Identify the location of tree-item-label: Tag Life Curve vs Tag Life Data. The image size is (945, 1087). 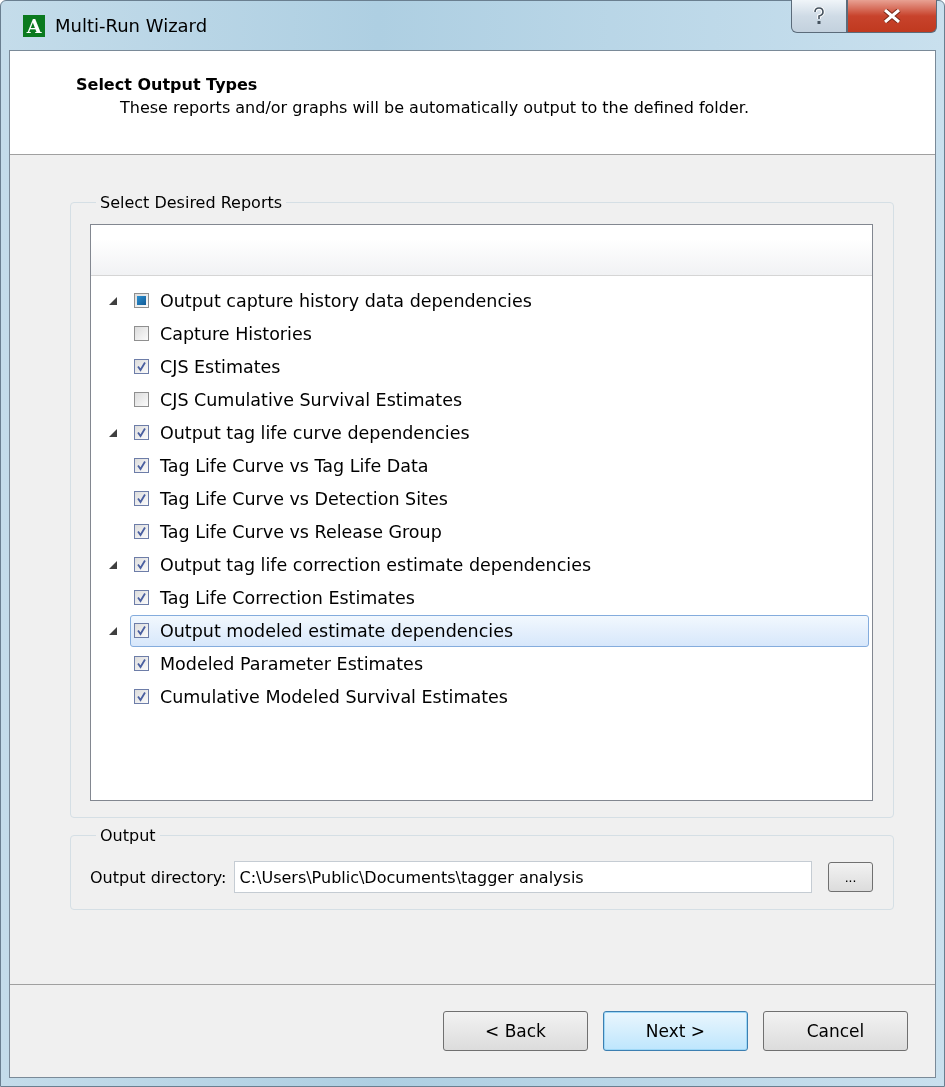
(294, 465).